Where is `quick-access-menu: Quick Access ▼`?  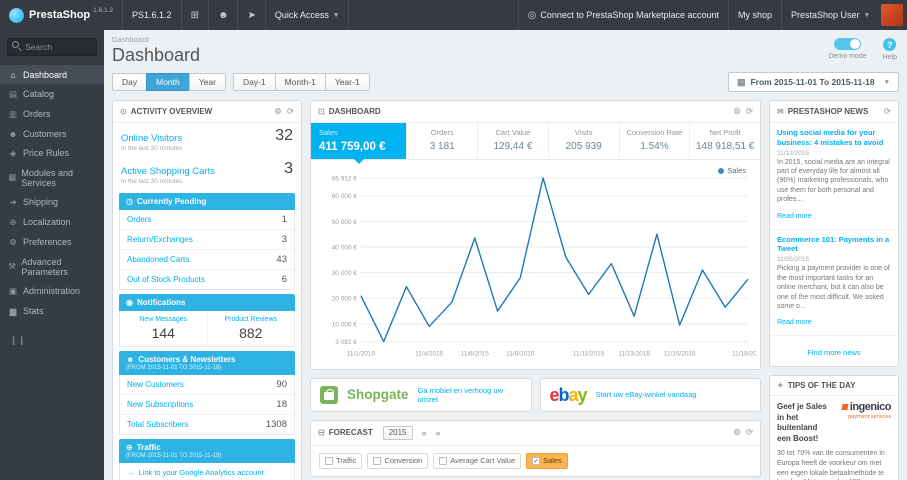 quick-access-menu: Quick Access ▼ is located at coordinates (308, 15).